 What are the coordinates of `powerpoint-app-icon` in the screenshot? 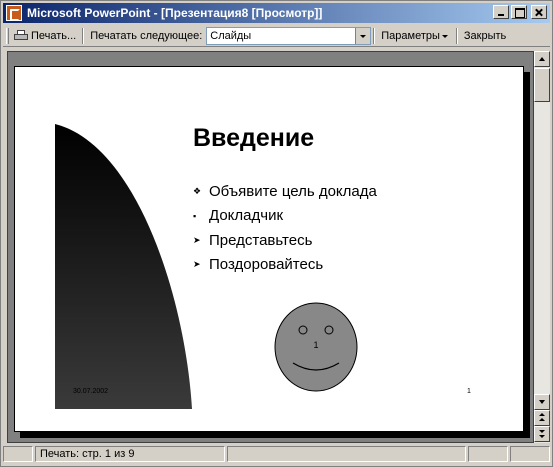 It's located at (14, 13).